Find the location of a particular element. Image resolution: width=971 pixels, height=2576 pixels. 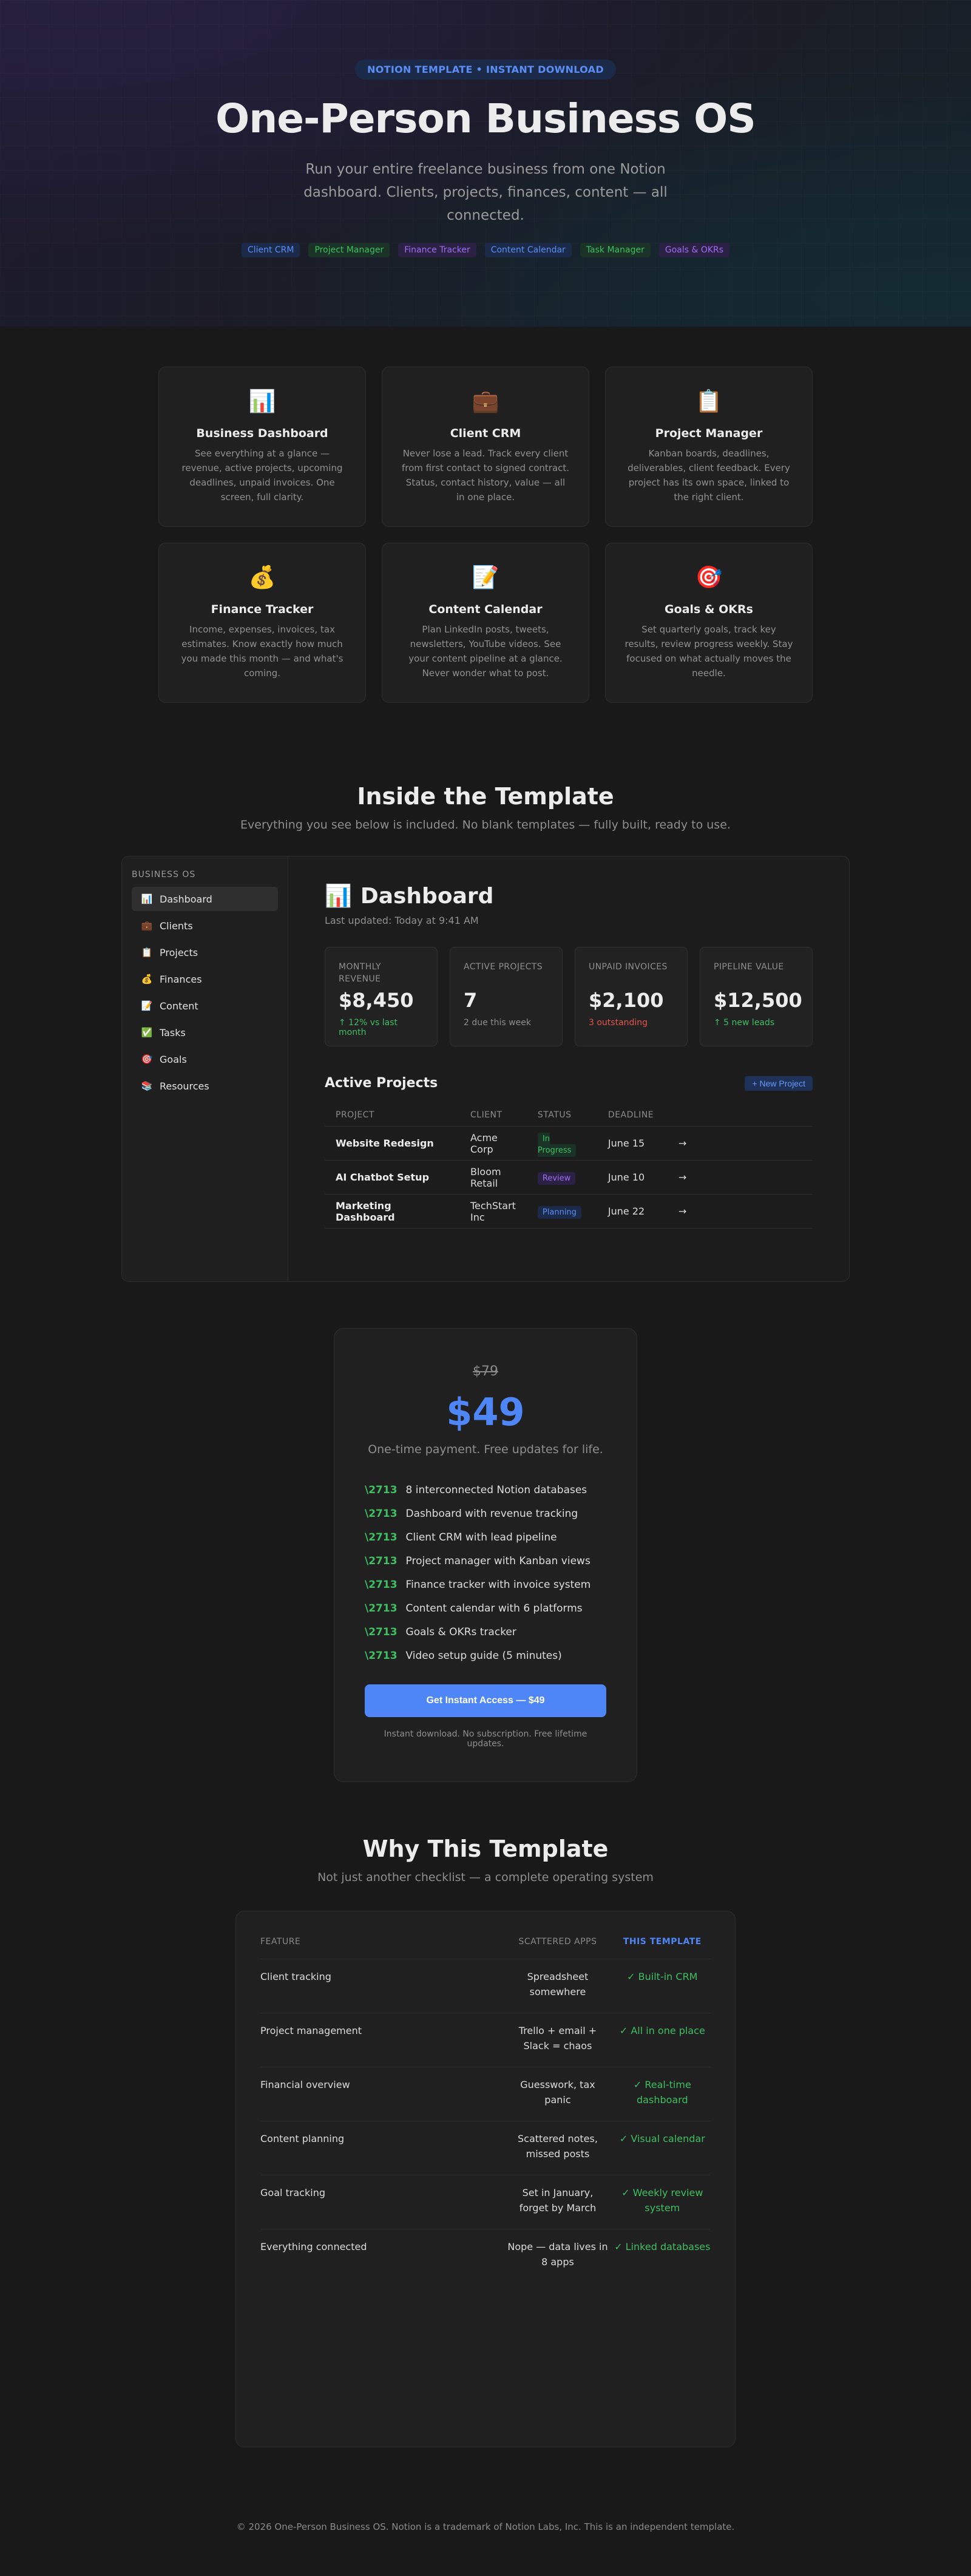

stat-card: MONTHLY REVENUE $8,450 ↑ 12% vs last month is located at coordinates (382, 997).